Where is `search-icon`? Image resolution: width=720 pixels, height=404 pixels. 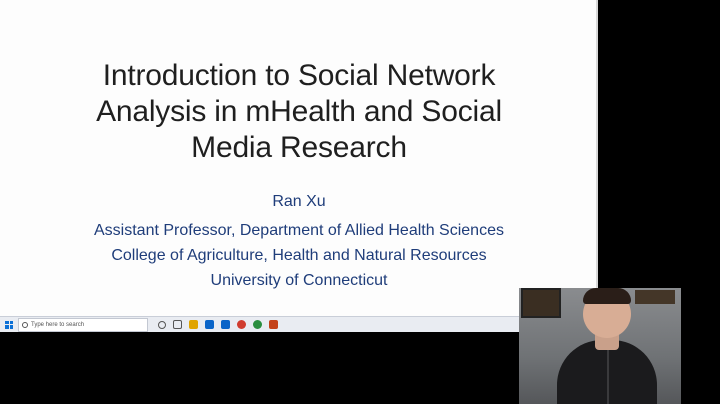 search-icon is located at coordinates (25, 324).